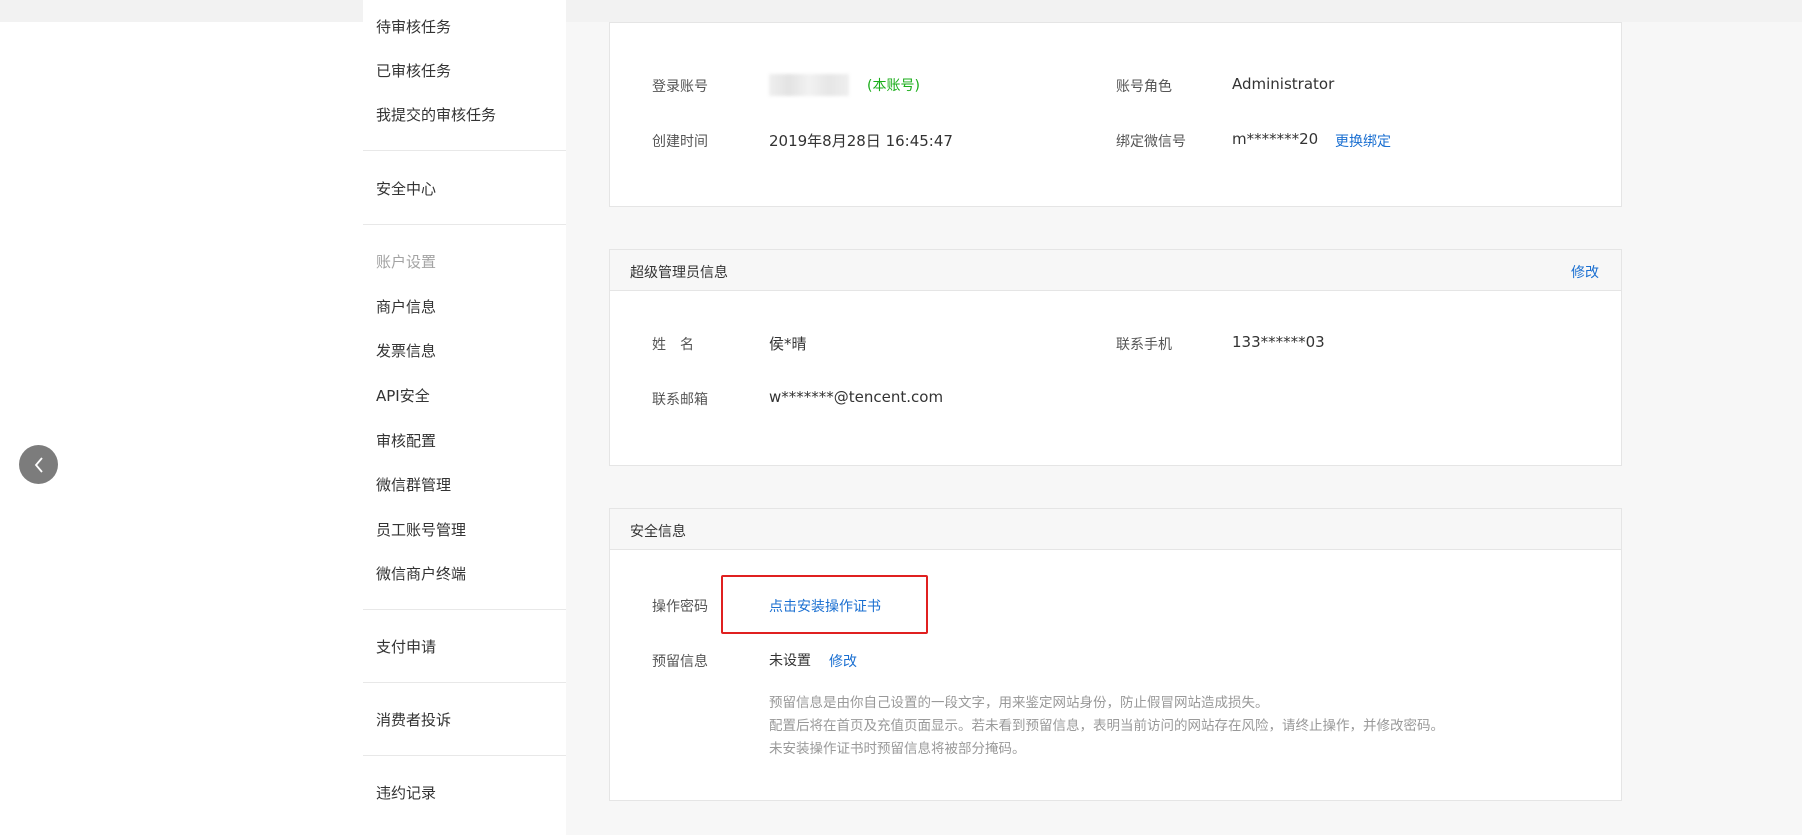 The image size is (1802, 835). Describe the element at coordinates (680, 607) in the screenshot. I see `operation-password-label: 操作密码` at that location.